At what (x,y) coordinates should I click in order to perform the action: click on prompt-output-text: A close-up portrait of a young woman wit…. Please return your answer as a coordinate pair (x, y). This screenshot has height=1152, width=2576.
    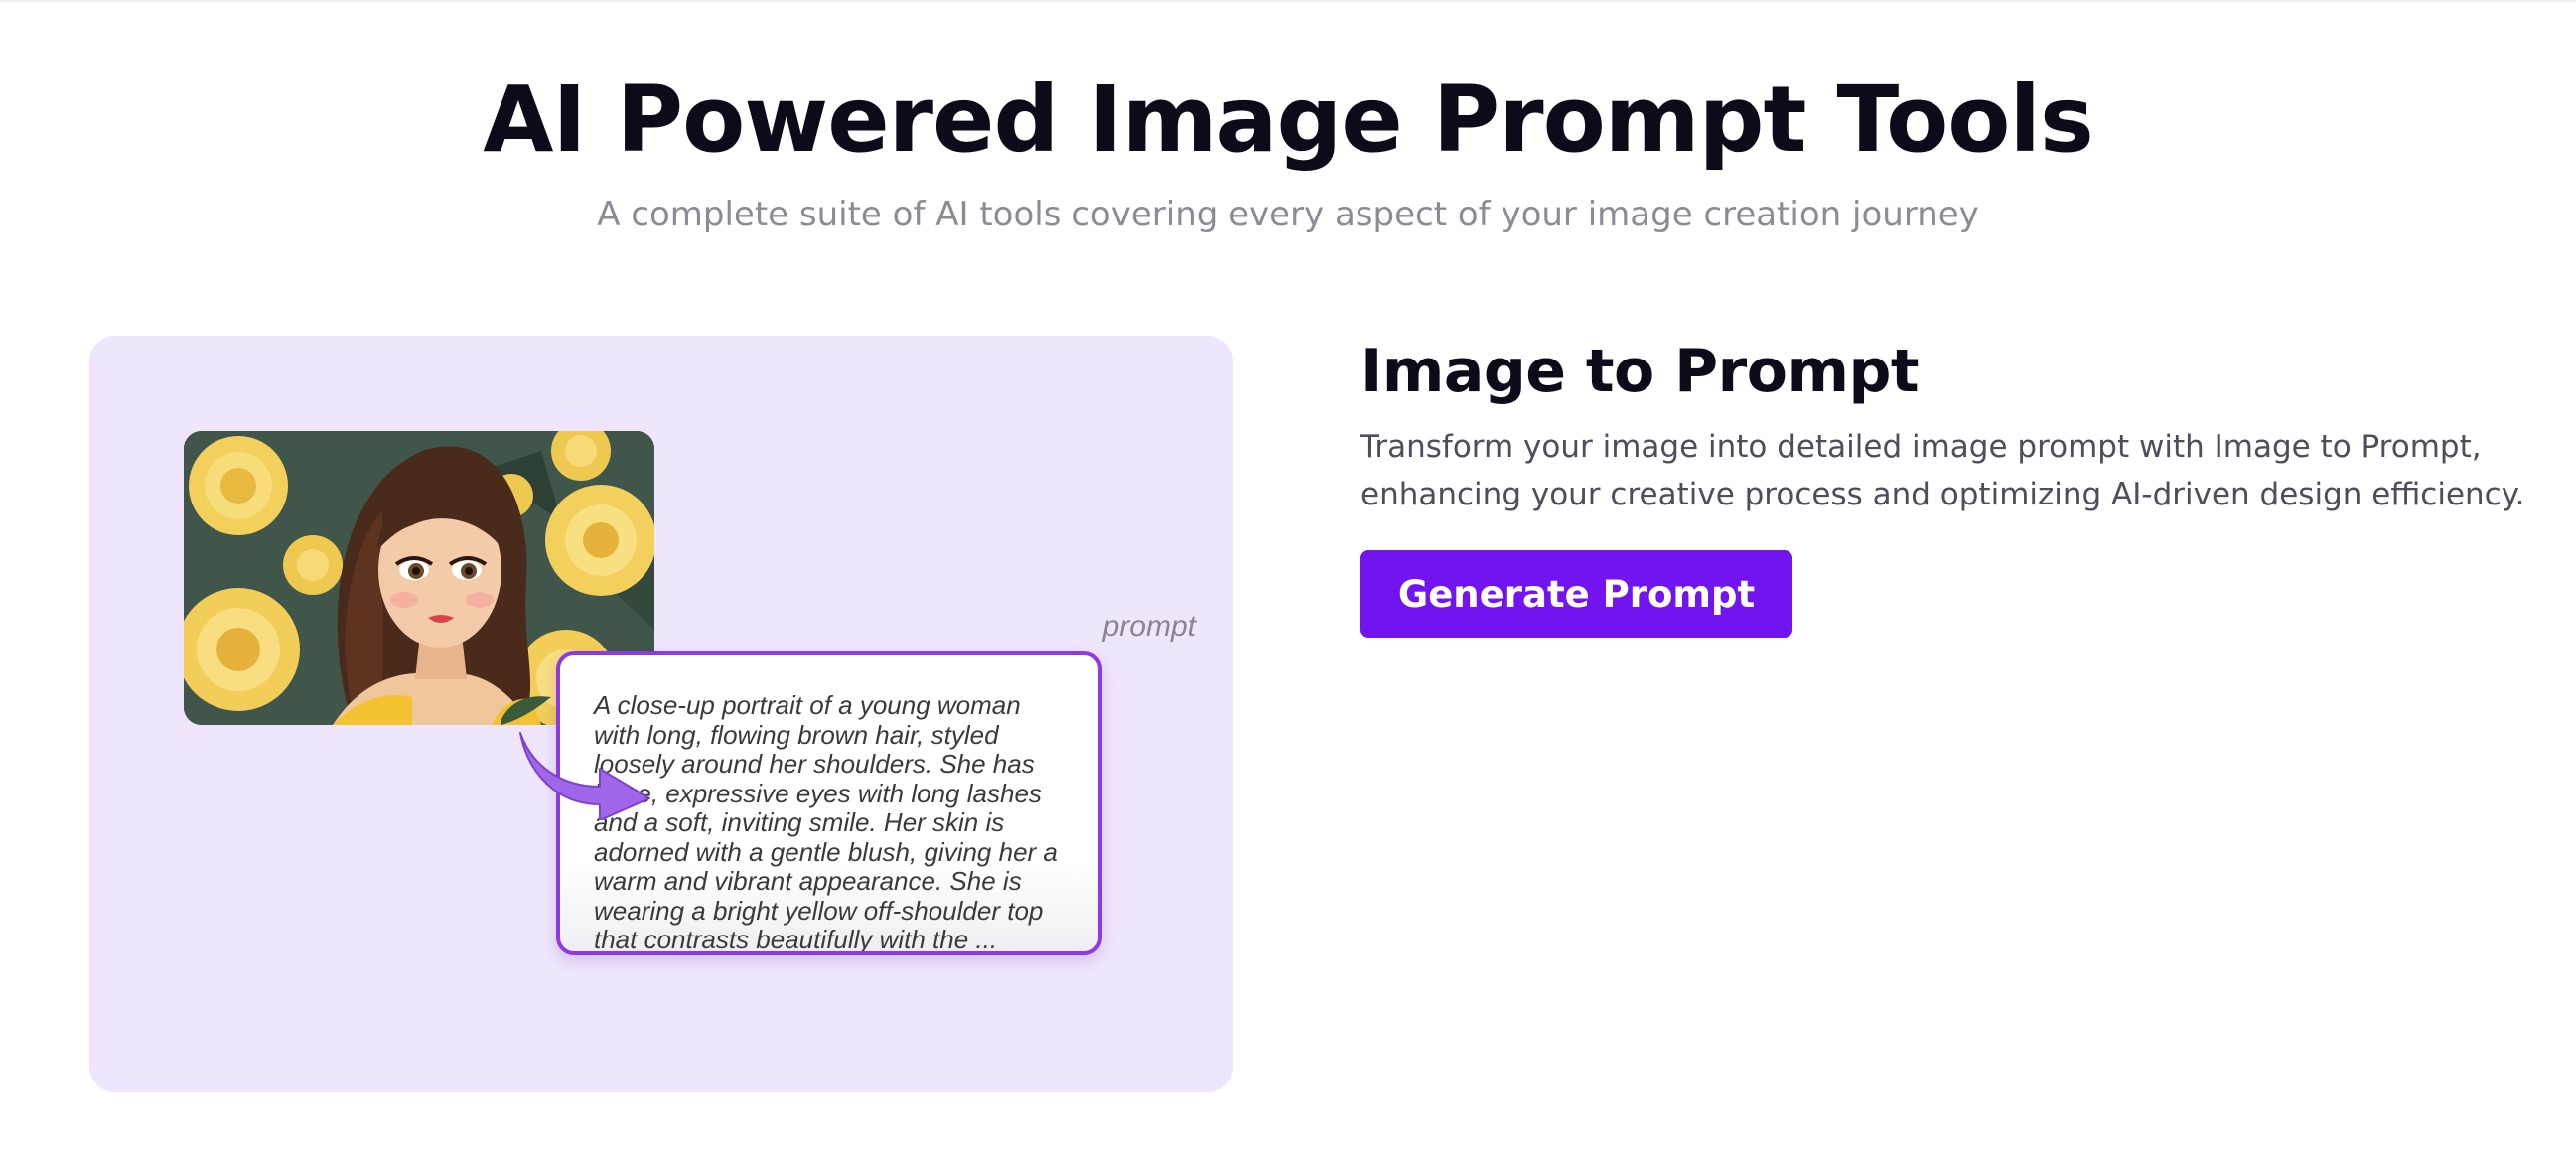
    Looking at the image, I should click on (826, 822).